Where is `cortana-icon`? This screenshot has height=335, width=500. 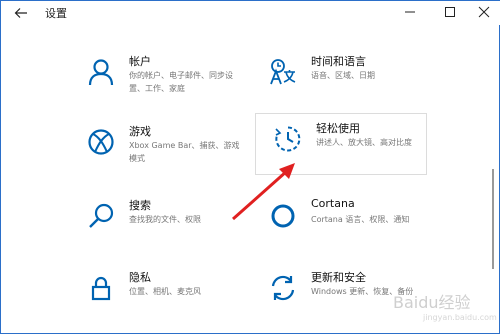
cortana-icon is located at coordinates (283, 216).